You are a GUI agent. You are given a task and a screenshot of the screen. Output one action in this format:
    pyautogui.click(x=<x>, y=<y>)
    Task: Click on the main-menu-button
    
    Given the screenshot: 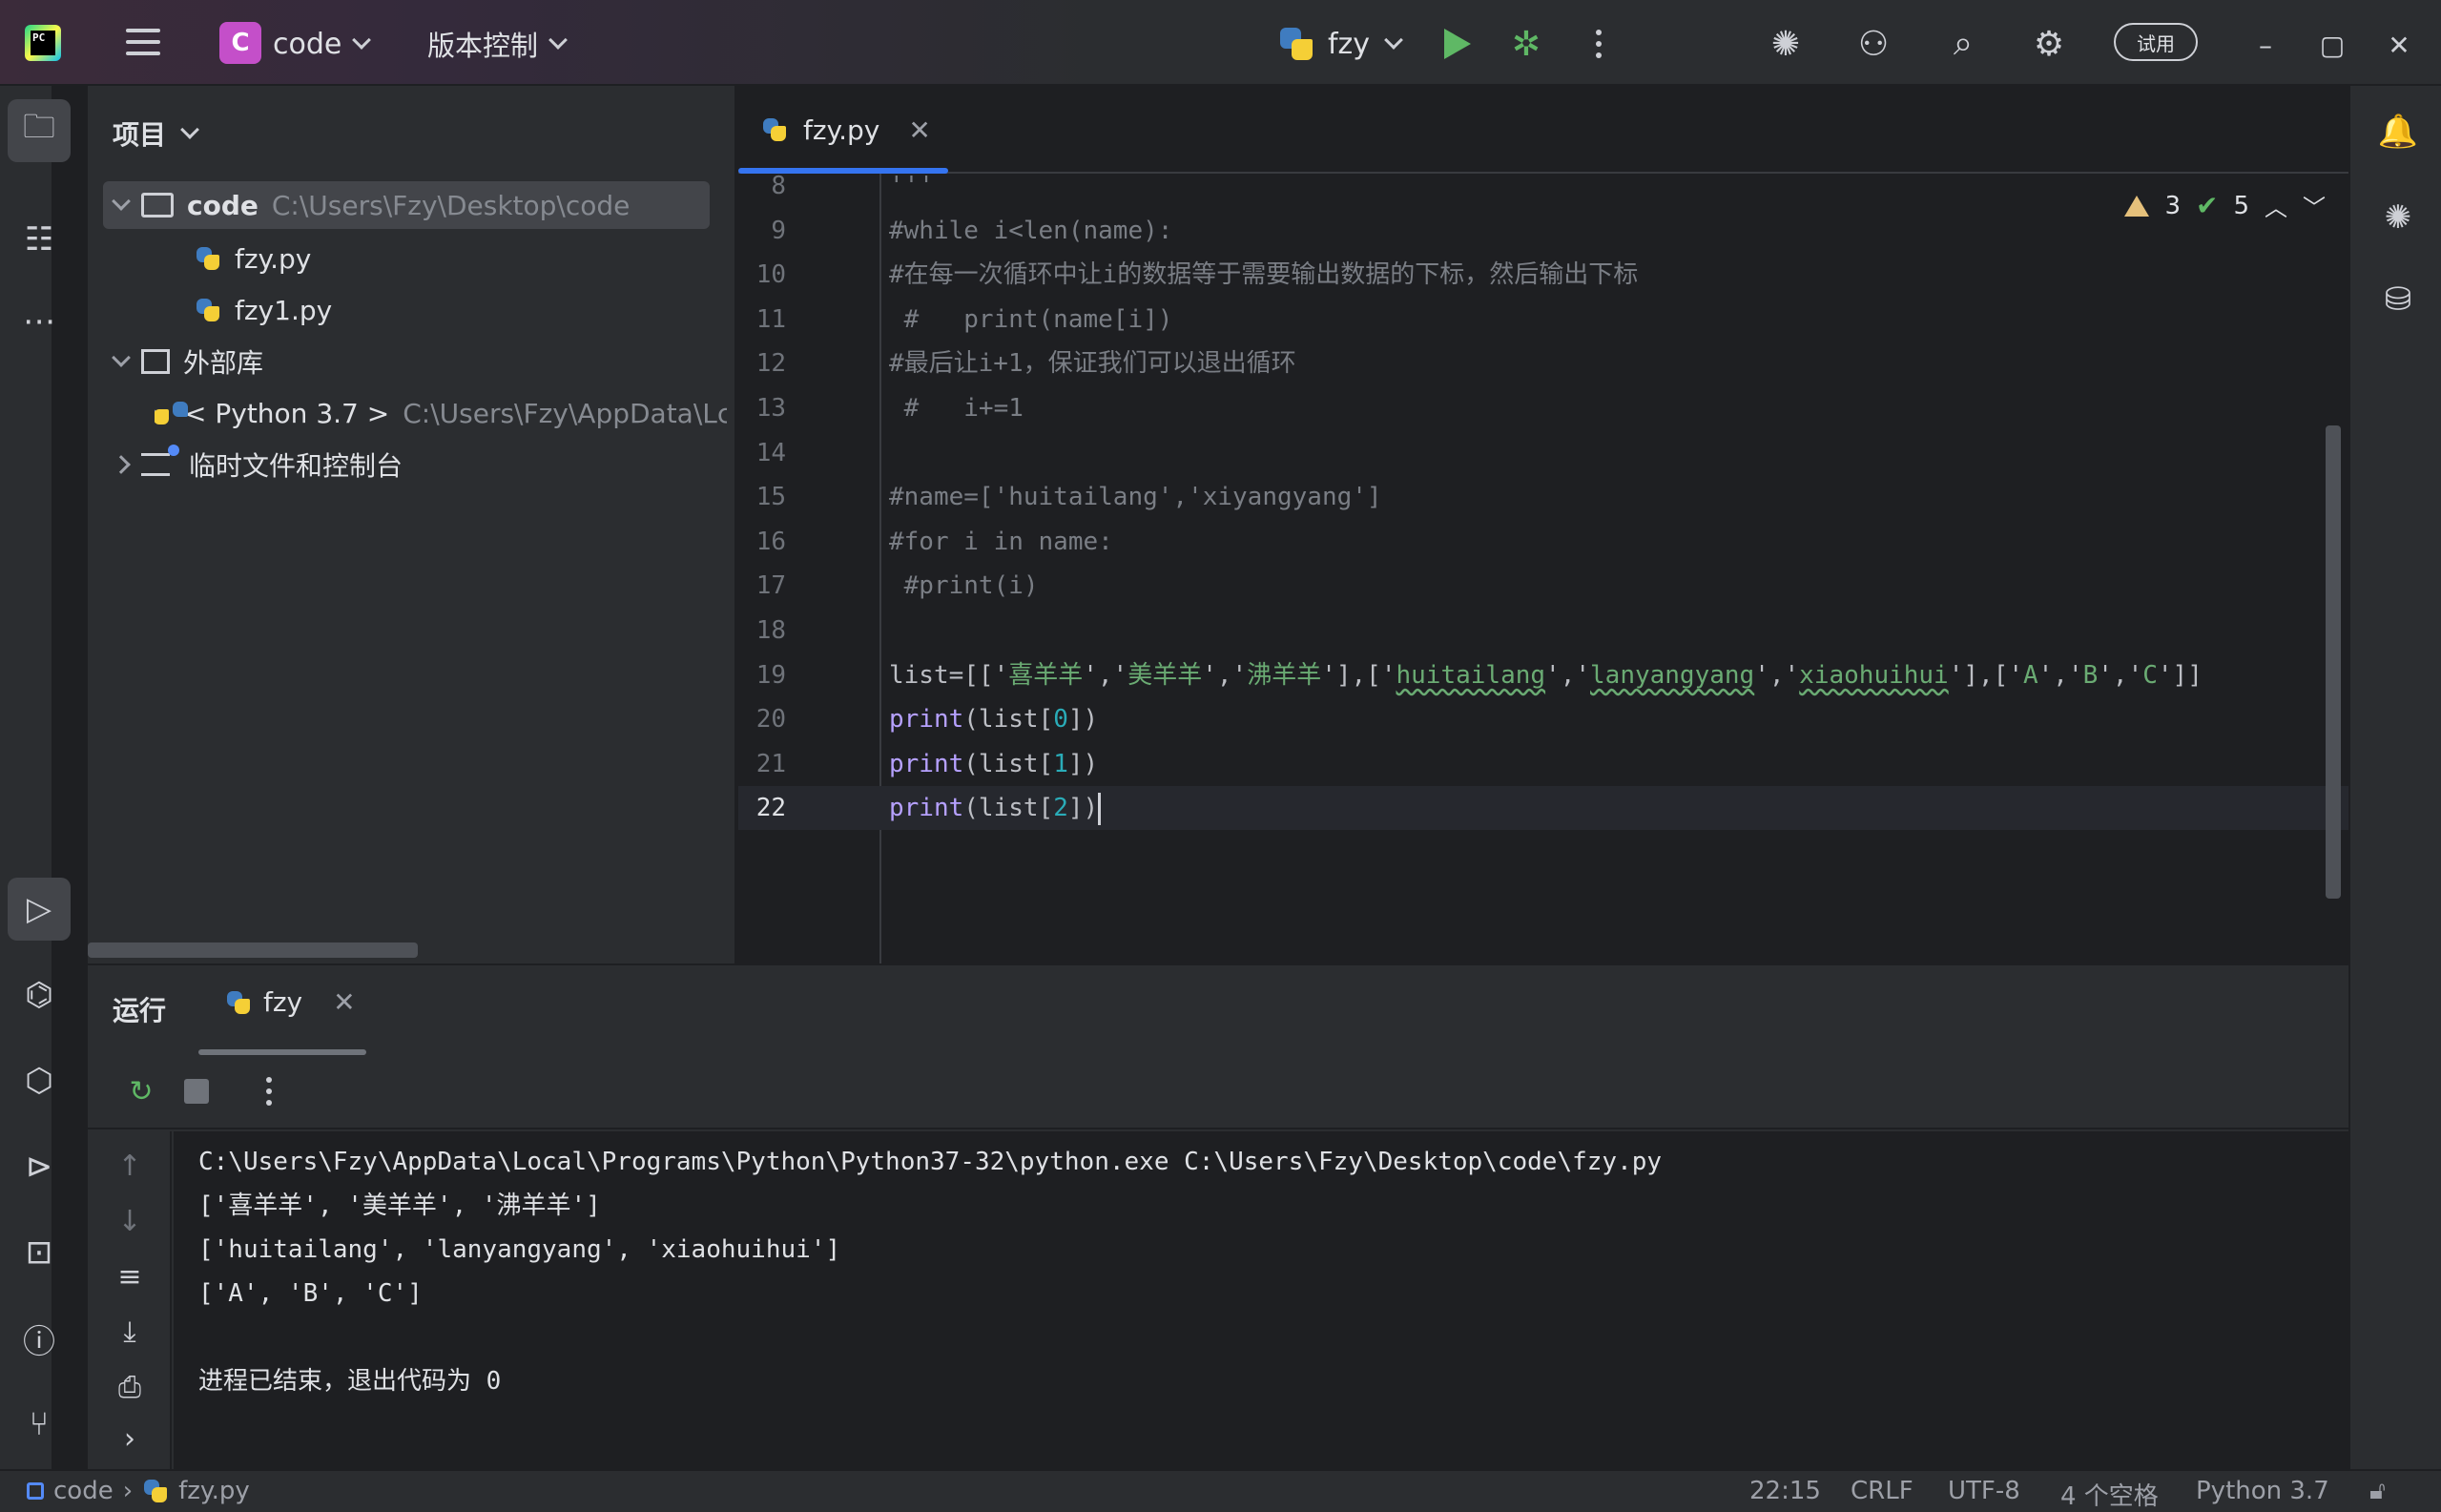 What is the action you would take?
    pyautogui.click(x=143, y=42)
    